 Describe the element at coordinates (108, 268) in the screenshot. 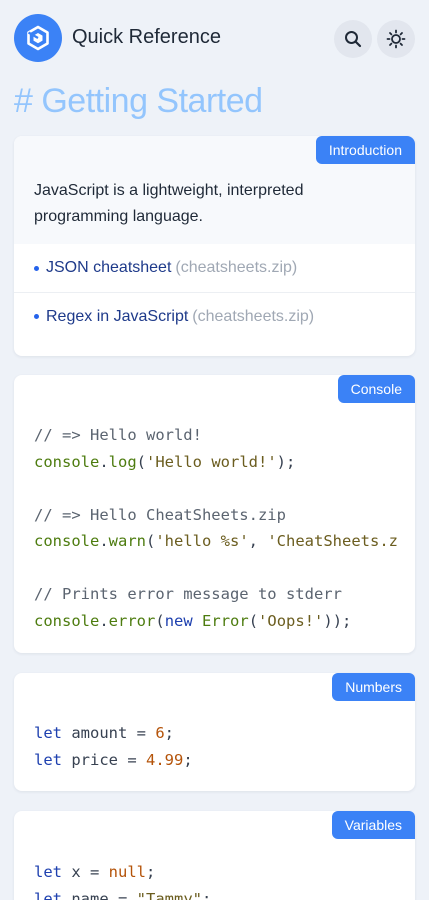

I see `link-label: JSON cheatsheet` at that location.